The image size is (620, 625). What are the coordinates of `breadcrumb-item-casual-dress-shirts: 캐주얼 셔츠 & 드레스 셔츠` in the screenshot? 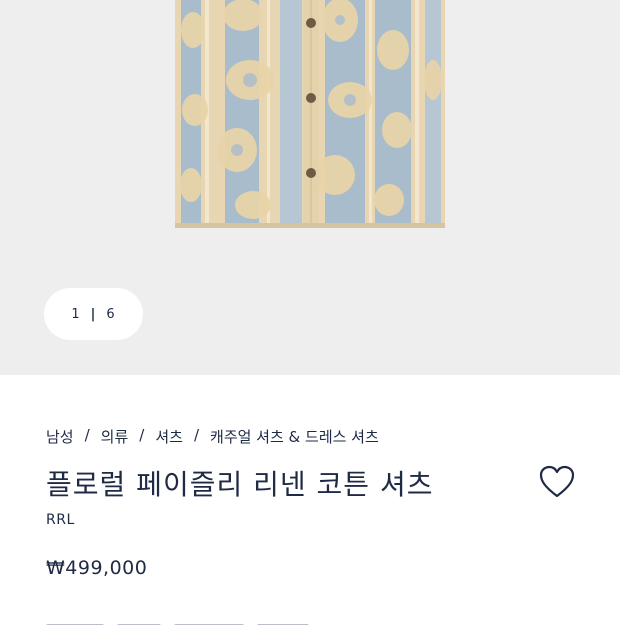 It's located at (294, 436).